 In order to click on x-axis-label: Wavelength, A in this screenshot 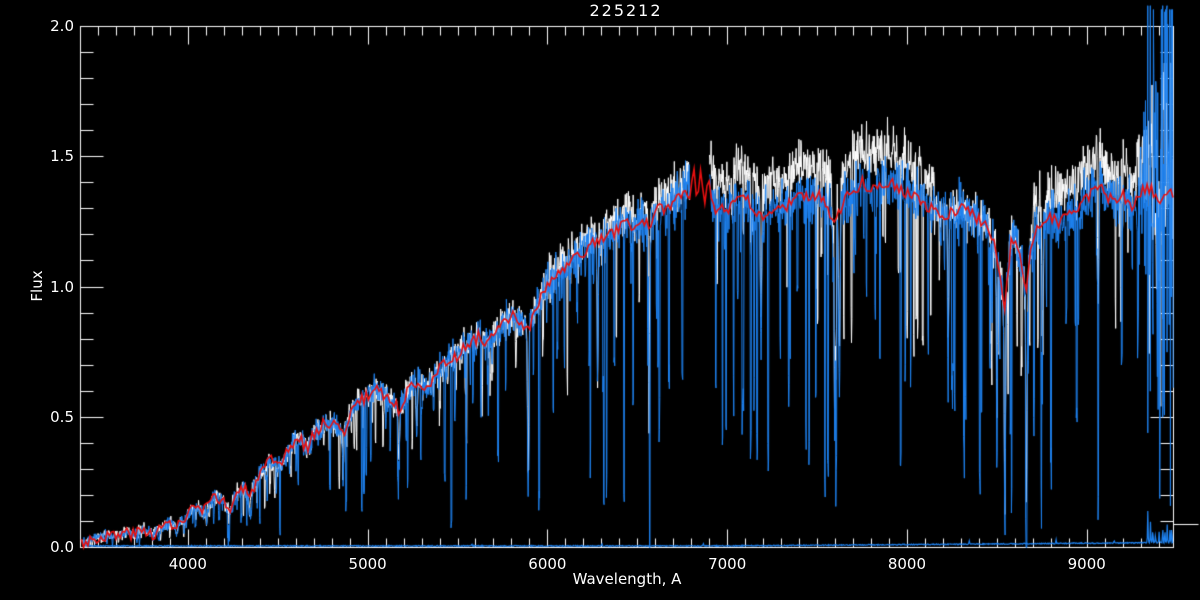, I will do `click(627, 579)`.